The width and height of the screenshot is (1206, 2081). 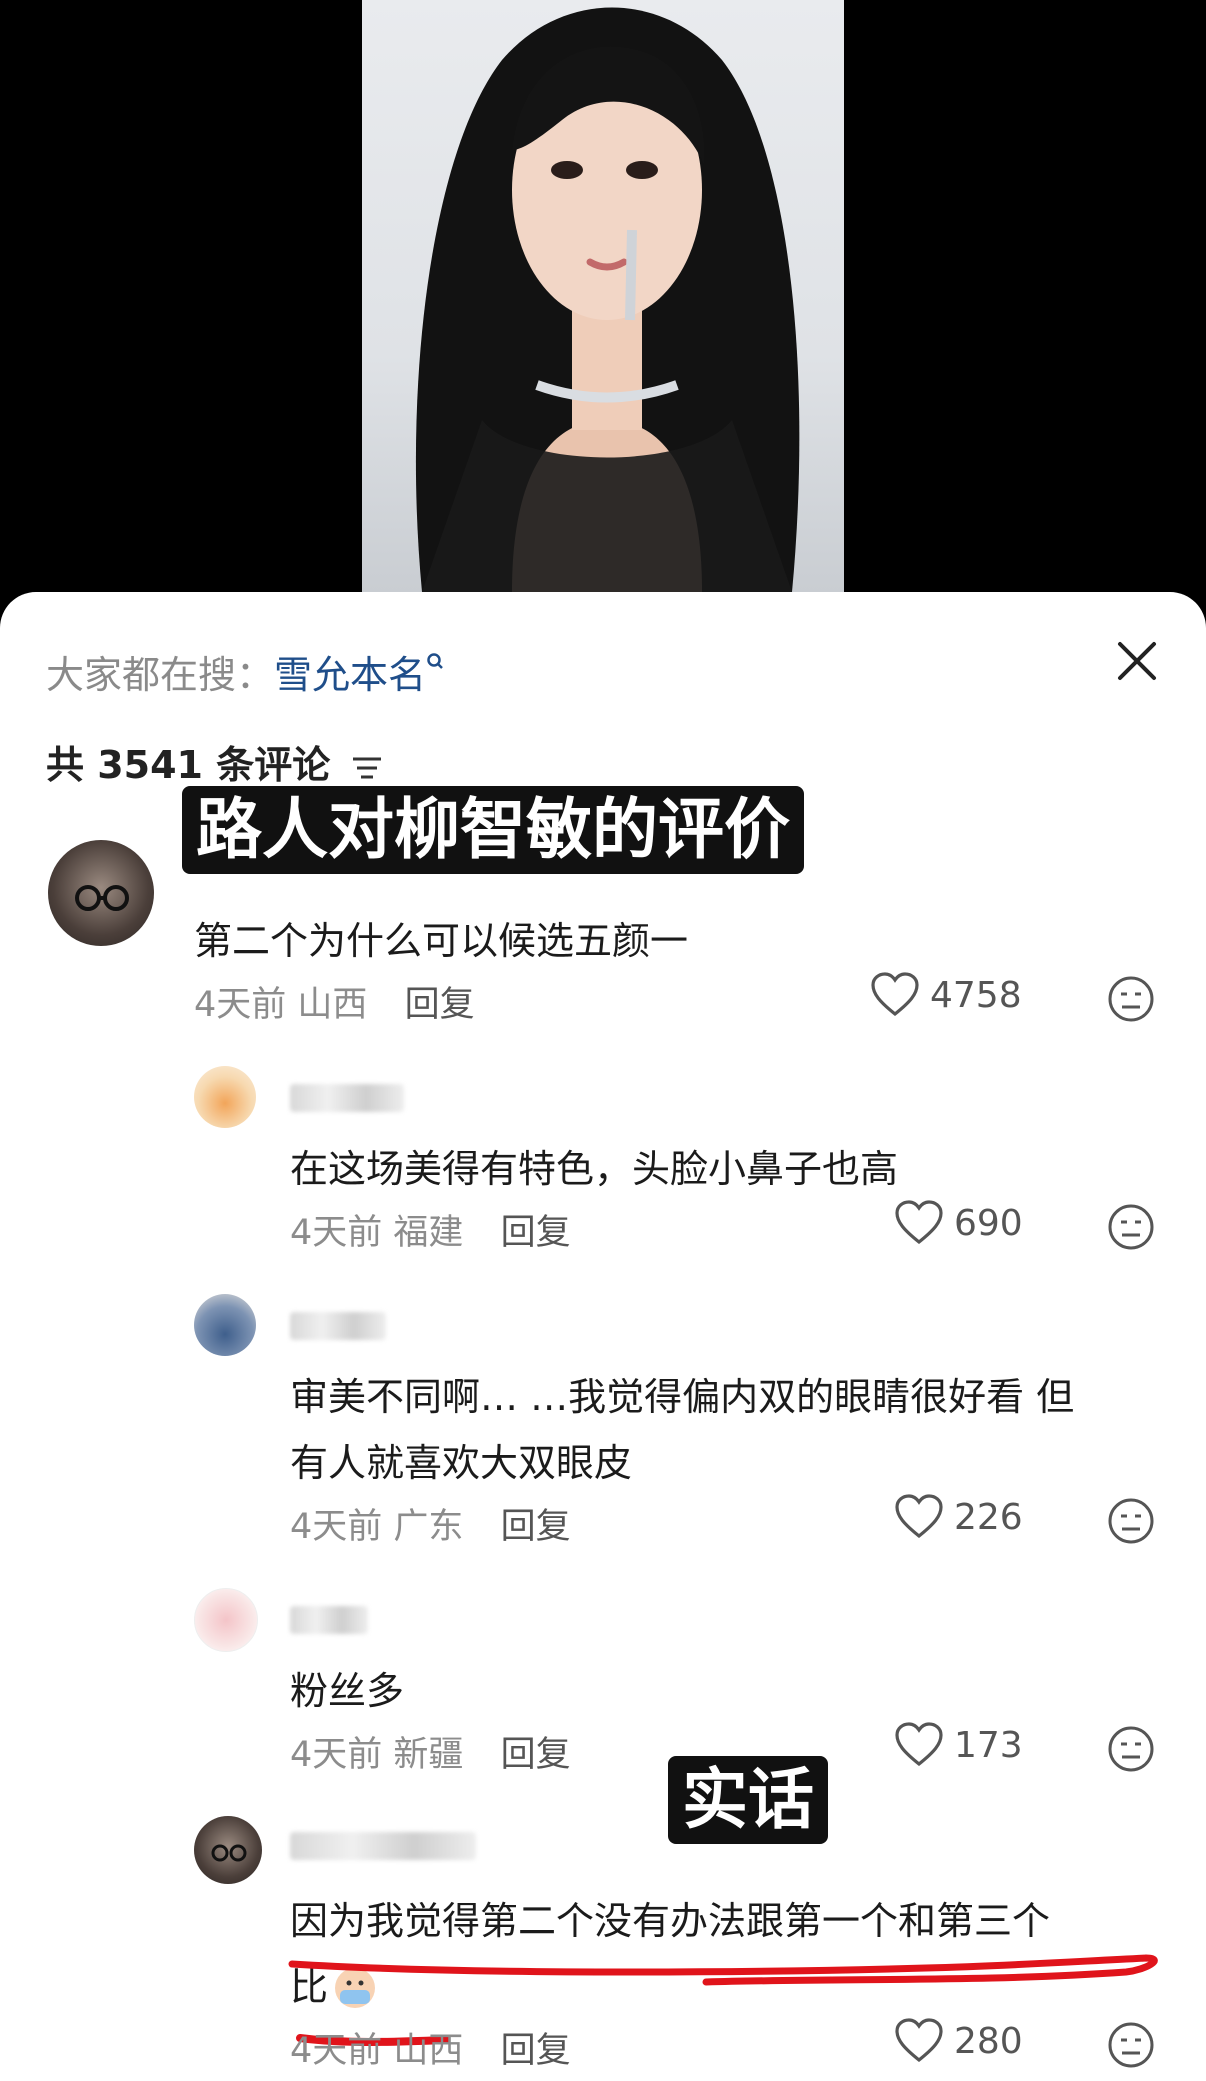 What do you see at coordinates (594, 1169) in the screenshot?
I see `comment-text: 在这场美得有特色，头脸小鼻子也高` at bounding box center [594, 1169].